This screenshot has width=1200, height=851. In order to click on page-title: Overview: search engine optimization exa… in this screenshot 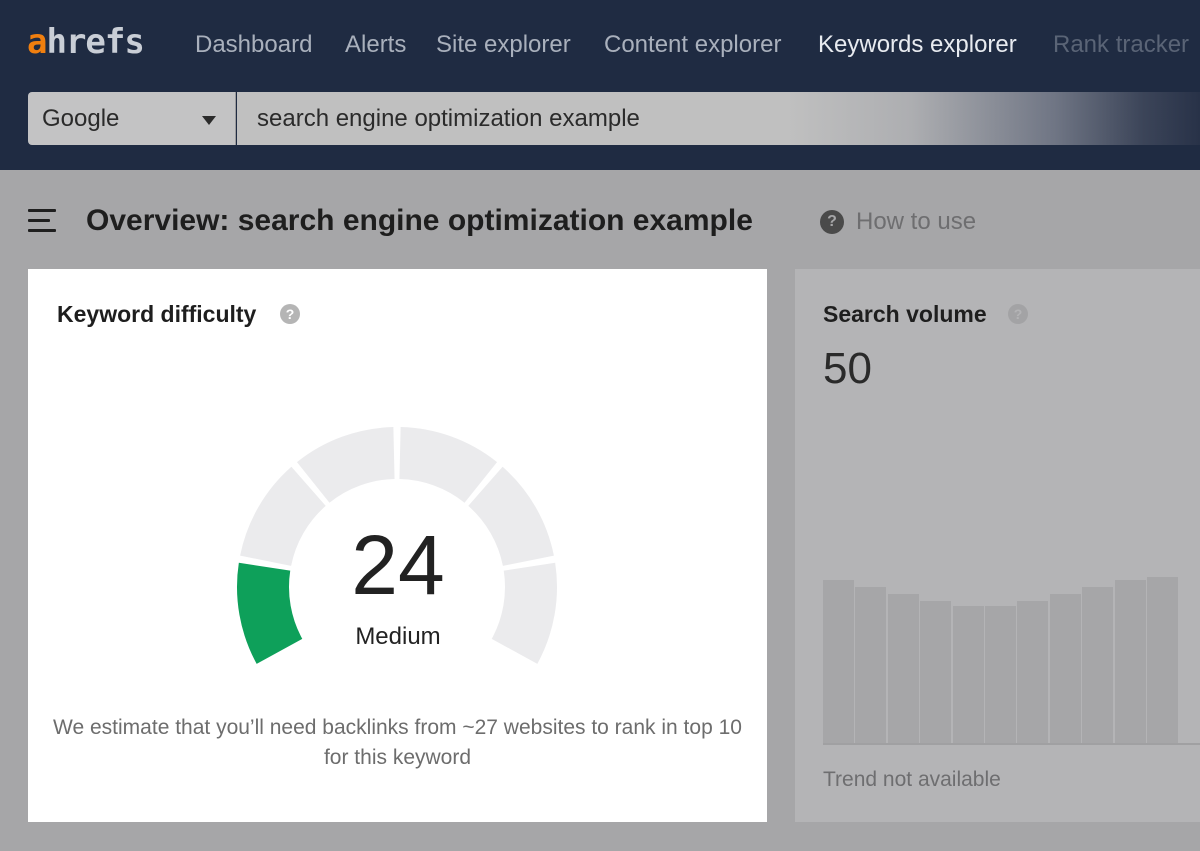, I will do `click(419, 220)`.